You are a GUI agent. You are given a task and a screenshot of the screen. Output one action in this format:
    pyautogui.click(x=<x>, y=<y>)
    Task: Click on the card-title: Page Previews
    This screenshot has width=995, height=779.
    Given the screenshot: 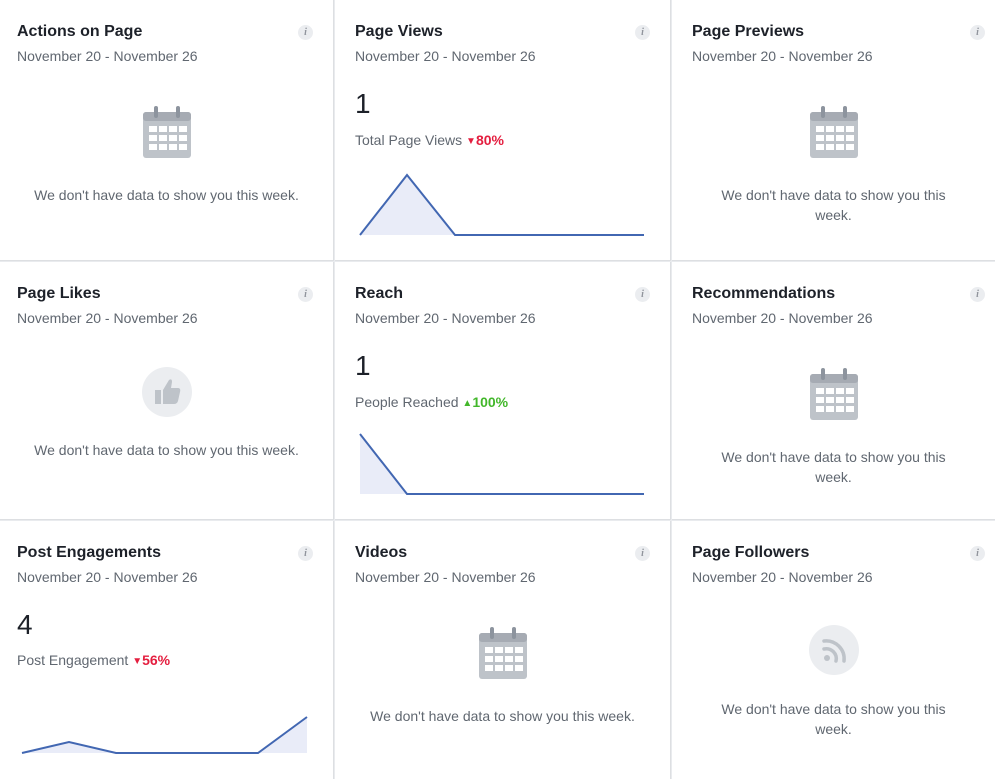 What is the action you would take?
    pyautogui.click(x=748, y=32)
    